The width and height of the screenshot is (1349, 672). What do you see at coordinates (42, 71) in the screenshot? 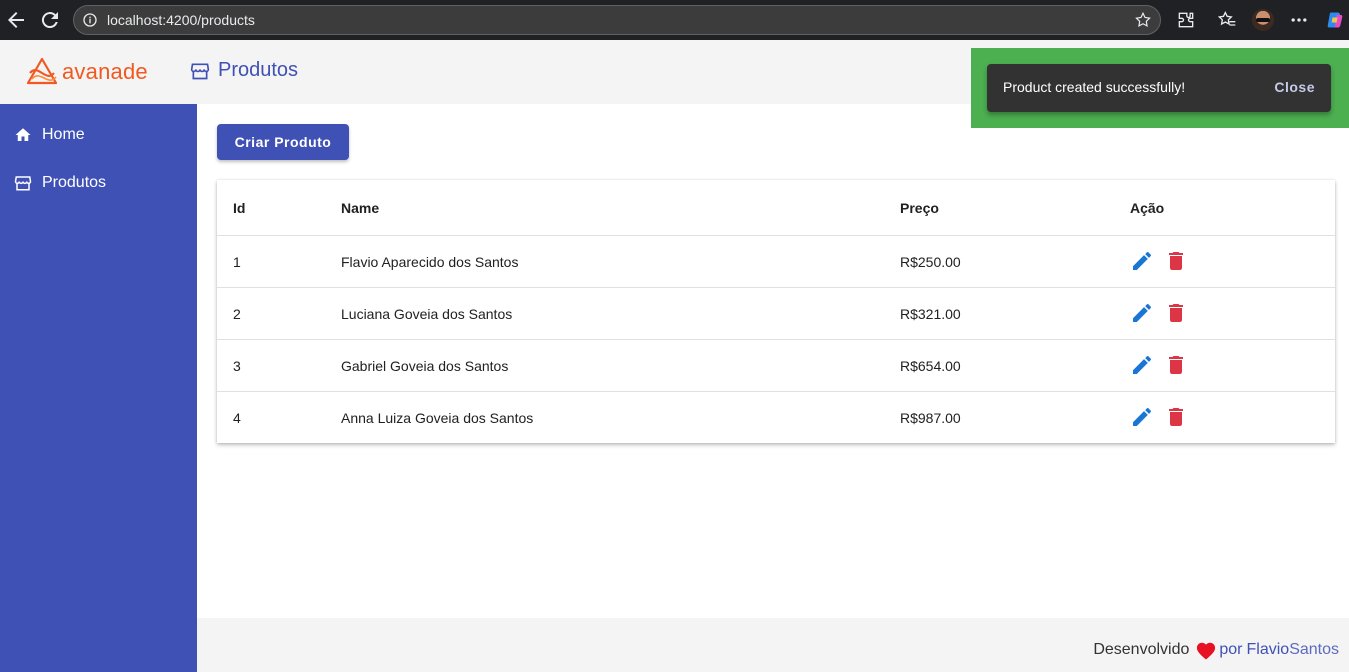
I see `avanade-logo-icon` at bounding box center [42, 71].